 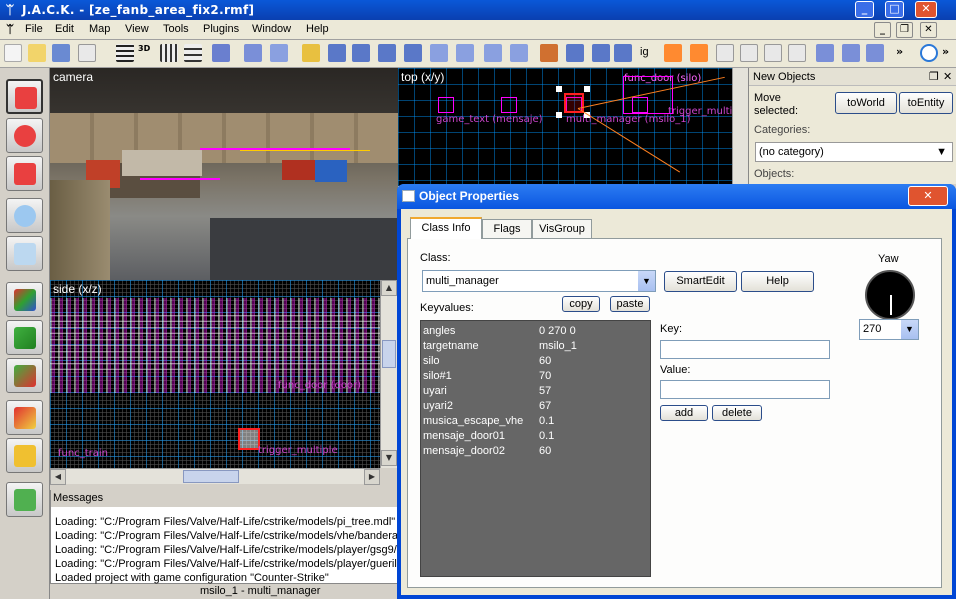 What do you see at coordinates (866, 103) in the screenshot?
I see `to-world-button: toWorld` at bounding box center [866, 103].